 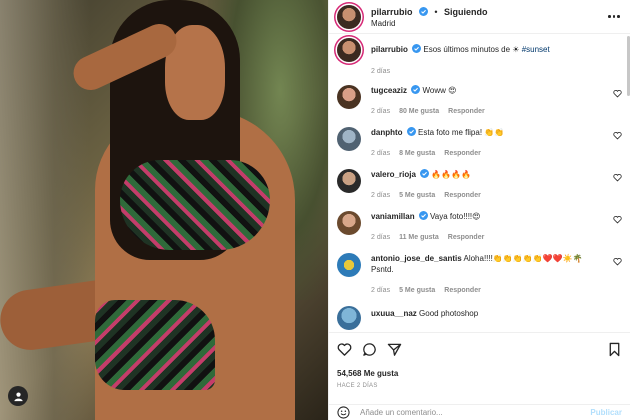 What do you see at coordinates (536, 49) in the screenshot?
I see `caption-hashtag: #sunset` at bounding box center [536, 49].